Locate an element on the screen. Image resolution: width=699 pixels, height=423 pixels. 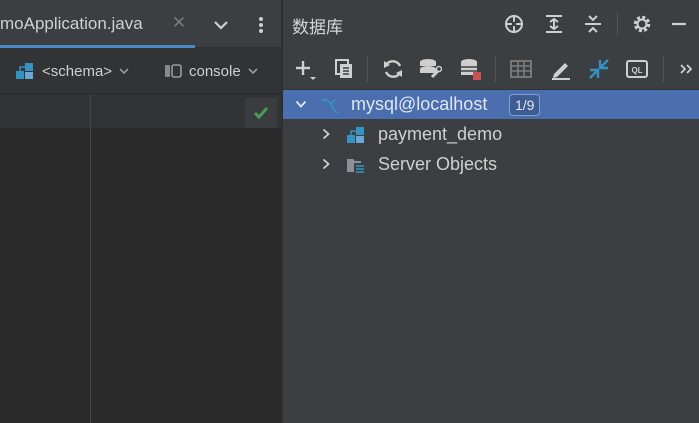
more-vertical-icon is located at coordinates (261, 25).